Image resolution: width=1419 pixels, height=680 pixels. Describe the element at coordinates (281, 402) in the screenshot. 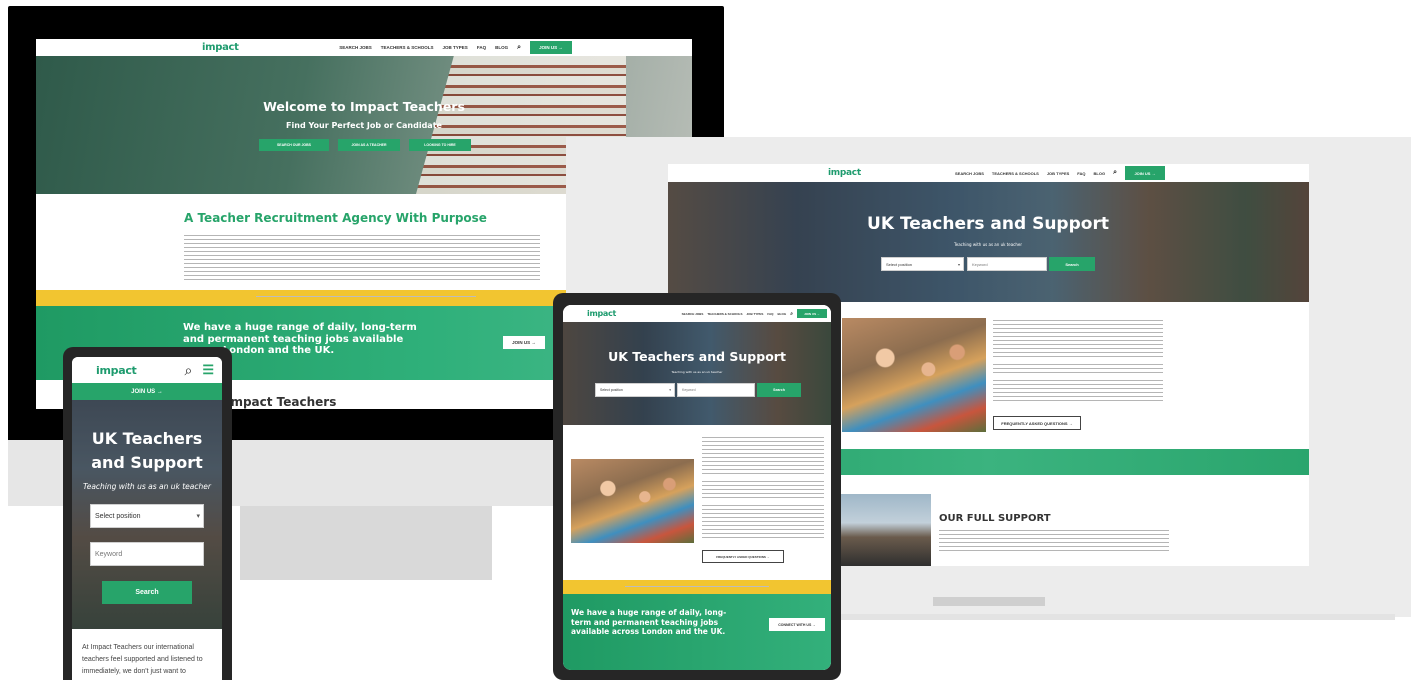

I see `desktop-next-title: Impact Teachers` at that location.